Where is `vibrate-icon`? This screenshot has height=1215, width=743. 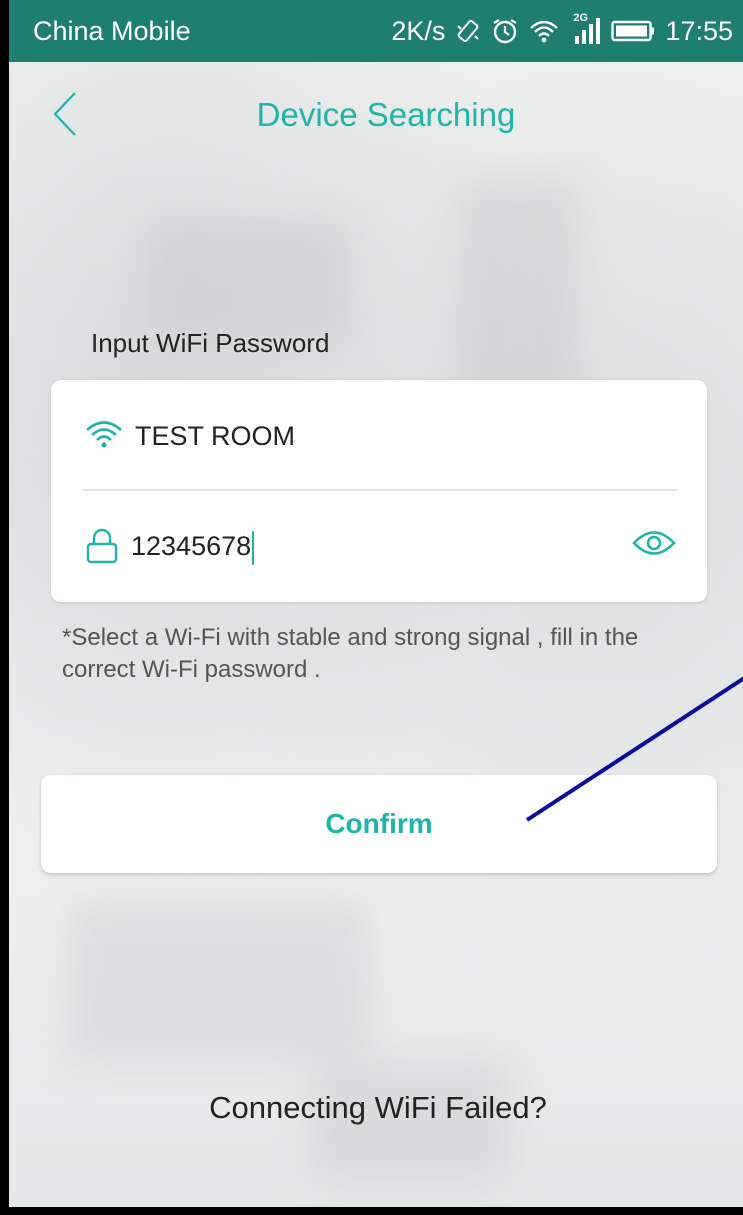 vibrate-icon is located at coordinates (468, 31).